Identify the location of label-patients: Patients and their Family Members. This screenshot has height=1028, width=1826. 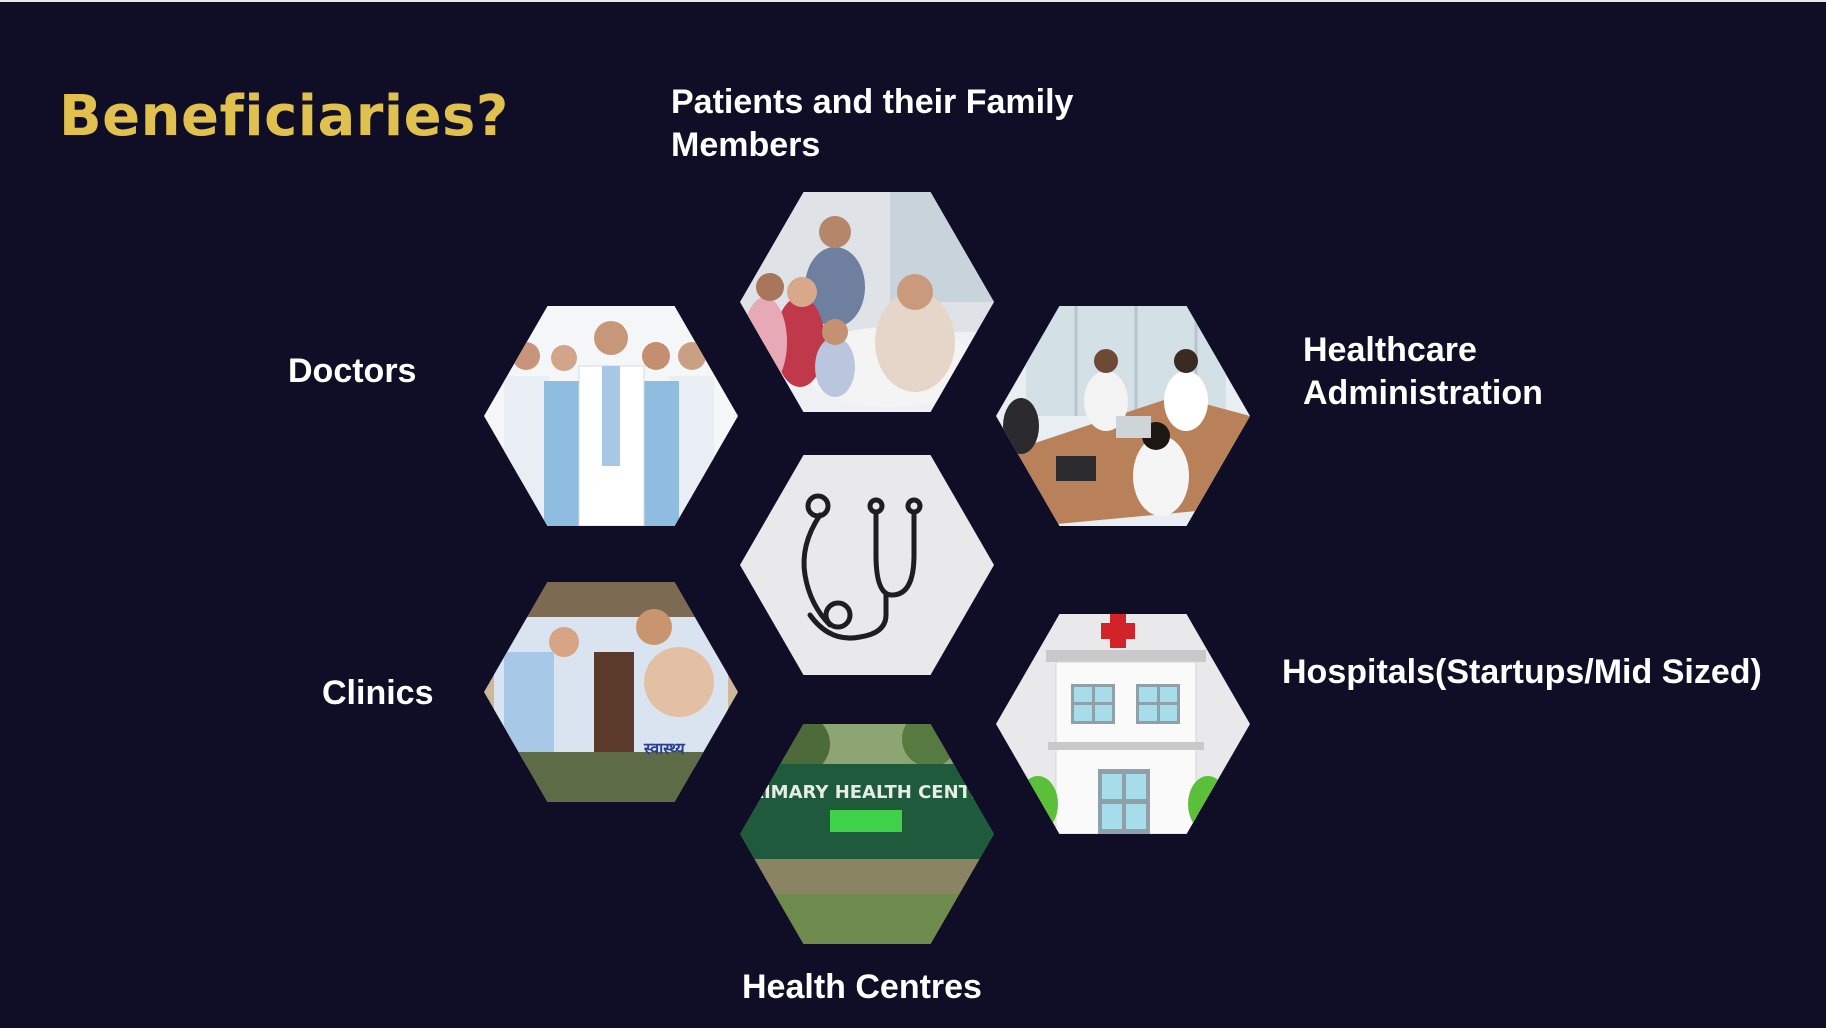
(872, 124).